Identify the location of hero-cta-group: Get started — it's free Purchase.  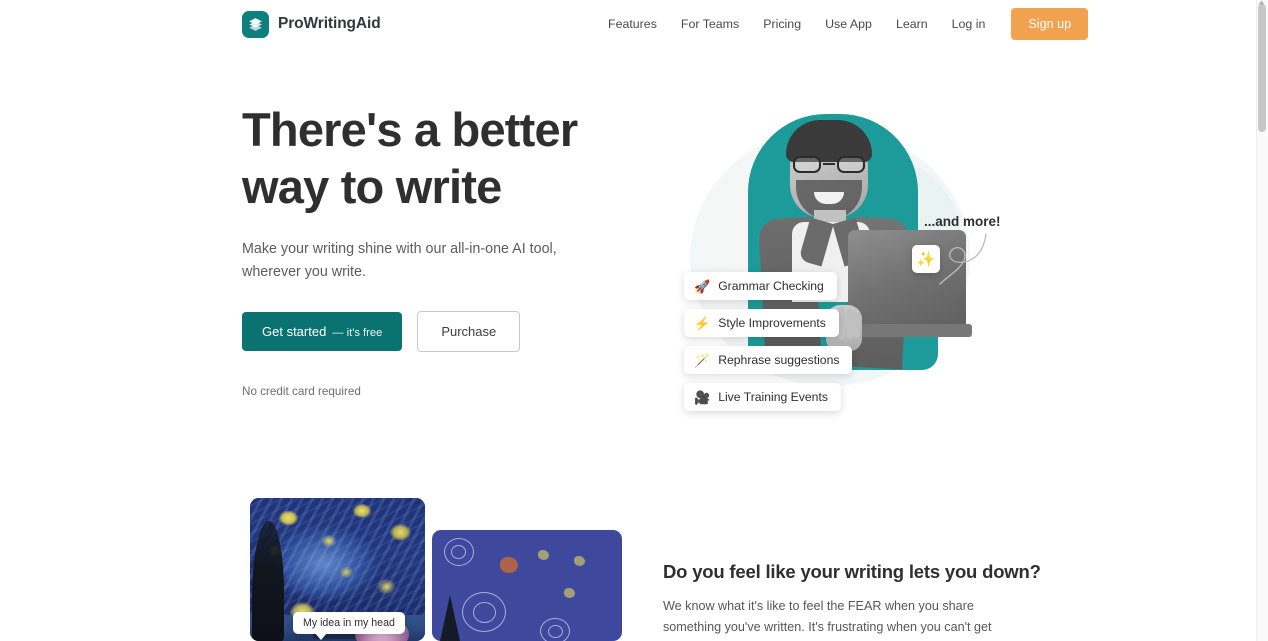
(442, 331).